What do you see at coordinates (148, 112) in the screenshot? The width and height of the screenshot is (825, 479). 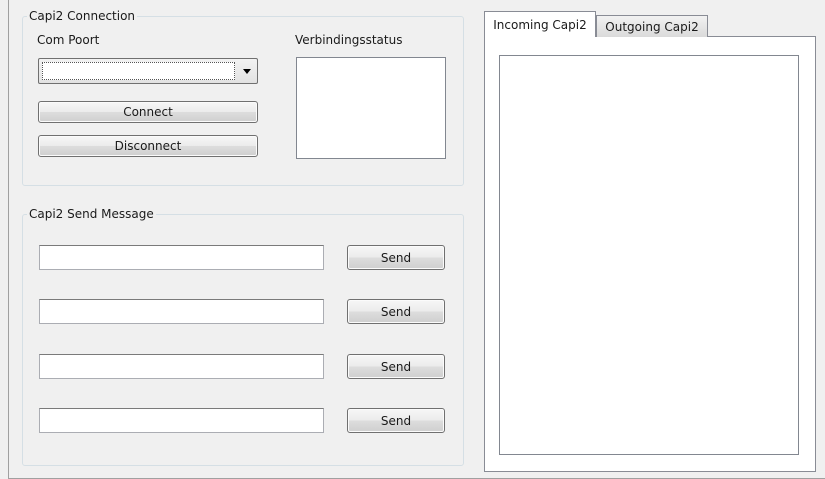 I see `connect-button: Connect` at bounding box center [148, 112].